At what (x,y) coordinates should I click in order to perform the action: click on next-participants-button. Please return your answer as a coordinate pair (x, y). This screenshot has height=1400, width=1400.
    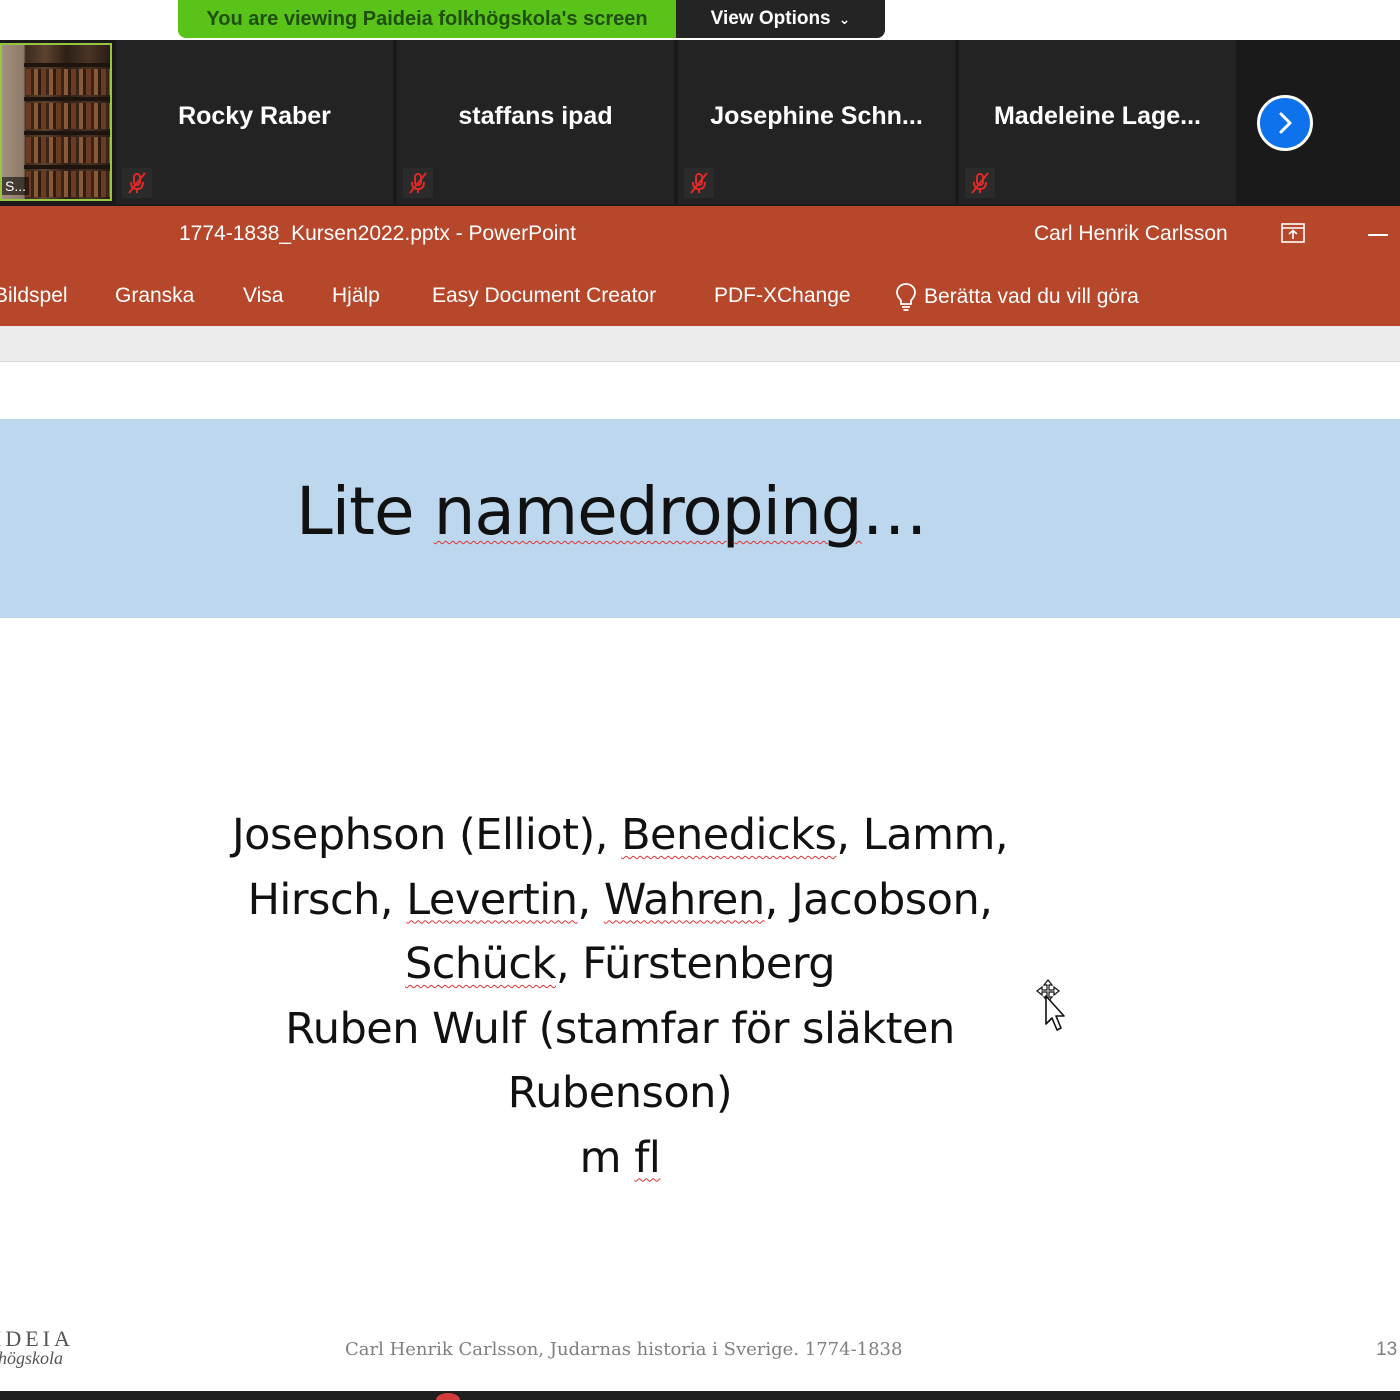
    Looking at the image, I should click on (1285, 123).